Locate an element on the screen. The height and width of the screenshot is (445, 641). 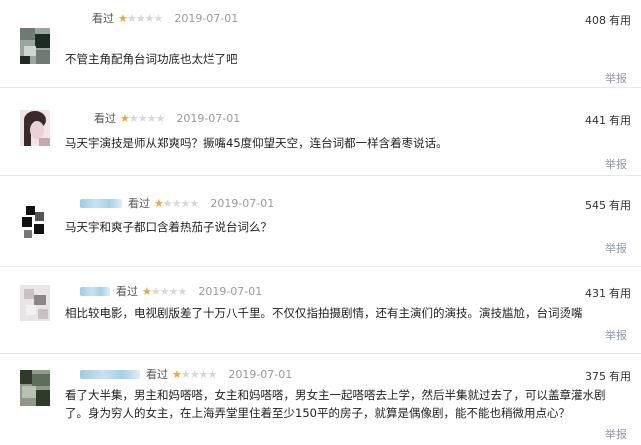
useful-vote: 441 有用 is located at coordinates (608, 120).